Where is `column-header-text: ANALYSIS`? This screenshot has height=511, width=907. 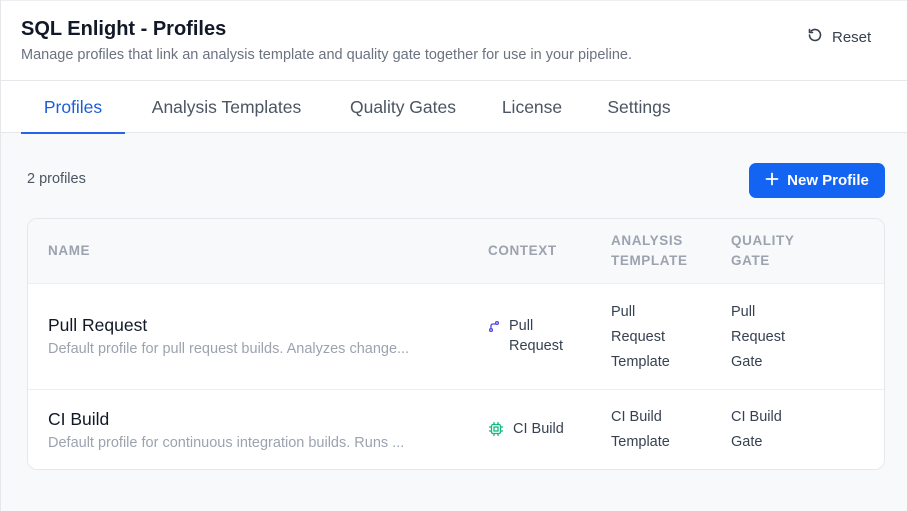
column-header-text: ANALYSIS is located at coordinates (647, 240).